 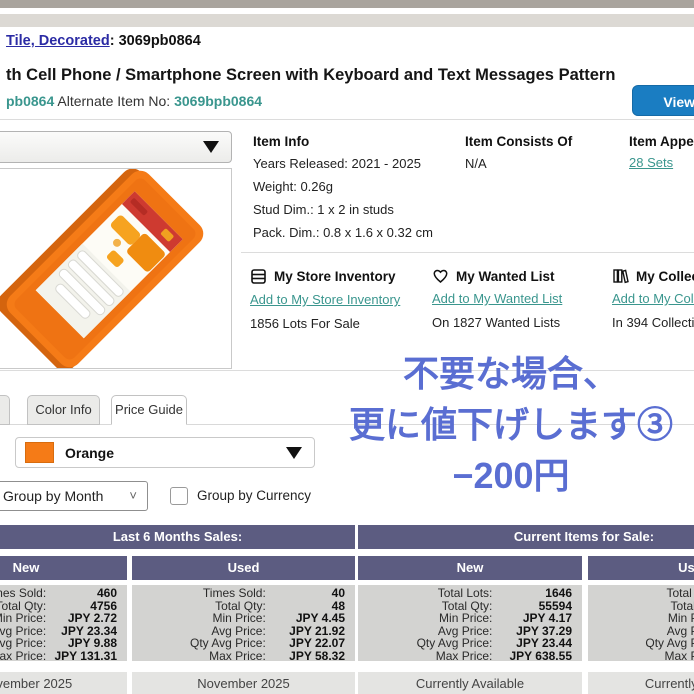 What do you see at coordinates (621, 276) in the screenshot?
I see `collection-books-icon` at bounding box center [621, 276].